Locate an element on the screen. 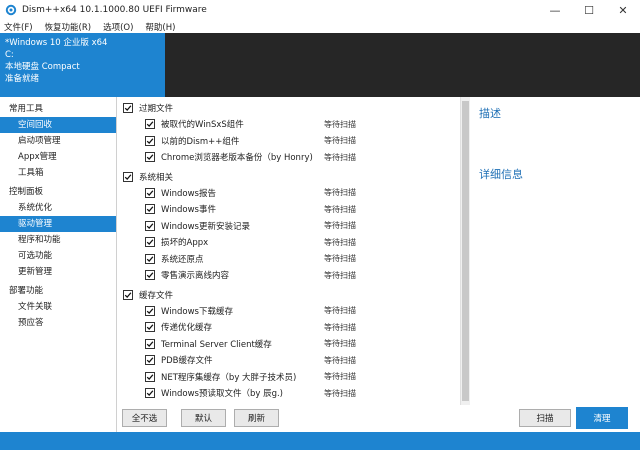 This screenshot has height=450, width=640. item-label: 系统还原点 is located at coordinates (182, 259).